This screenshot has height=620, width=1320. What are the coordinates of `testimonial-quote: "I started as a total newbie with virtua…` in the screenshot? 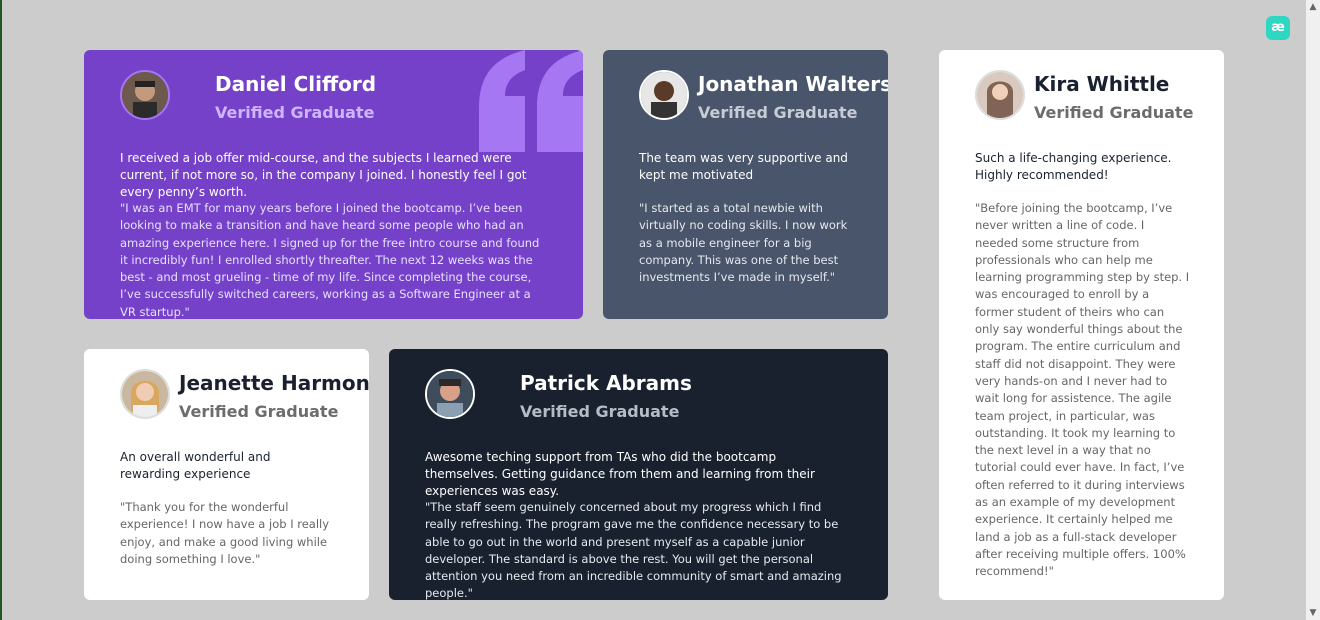 It's located at (743, 243).